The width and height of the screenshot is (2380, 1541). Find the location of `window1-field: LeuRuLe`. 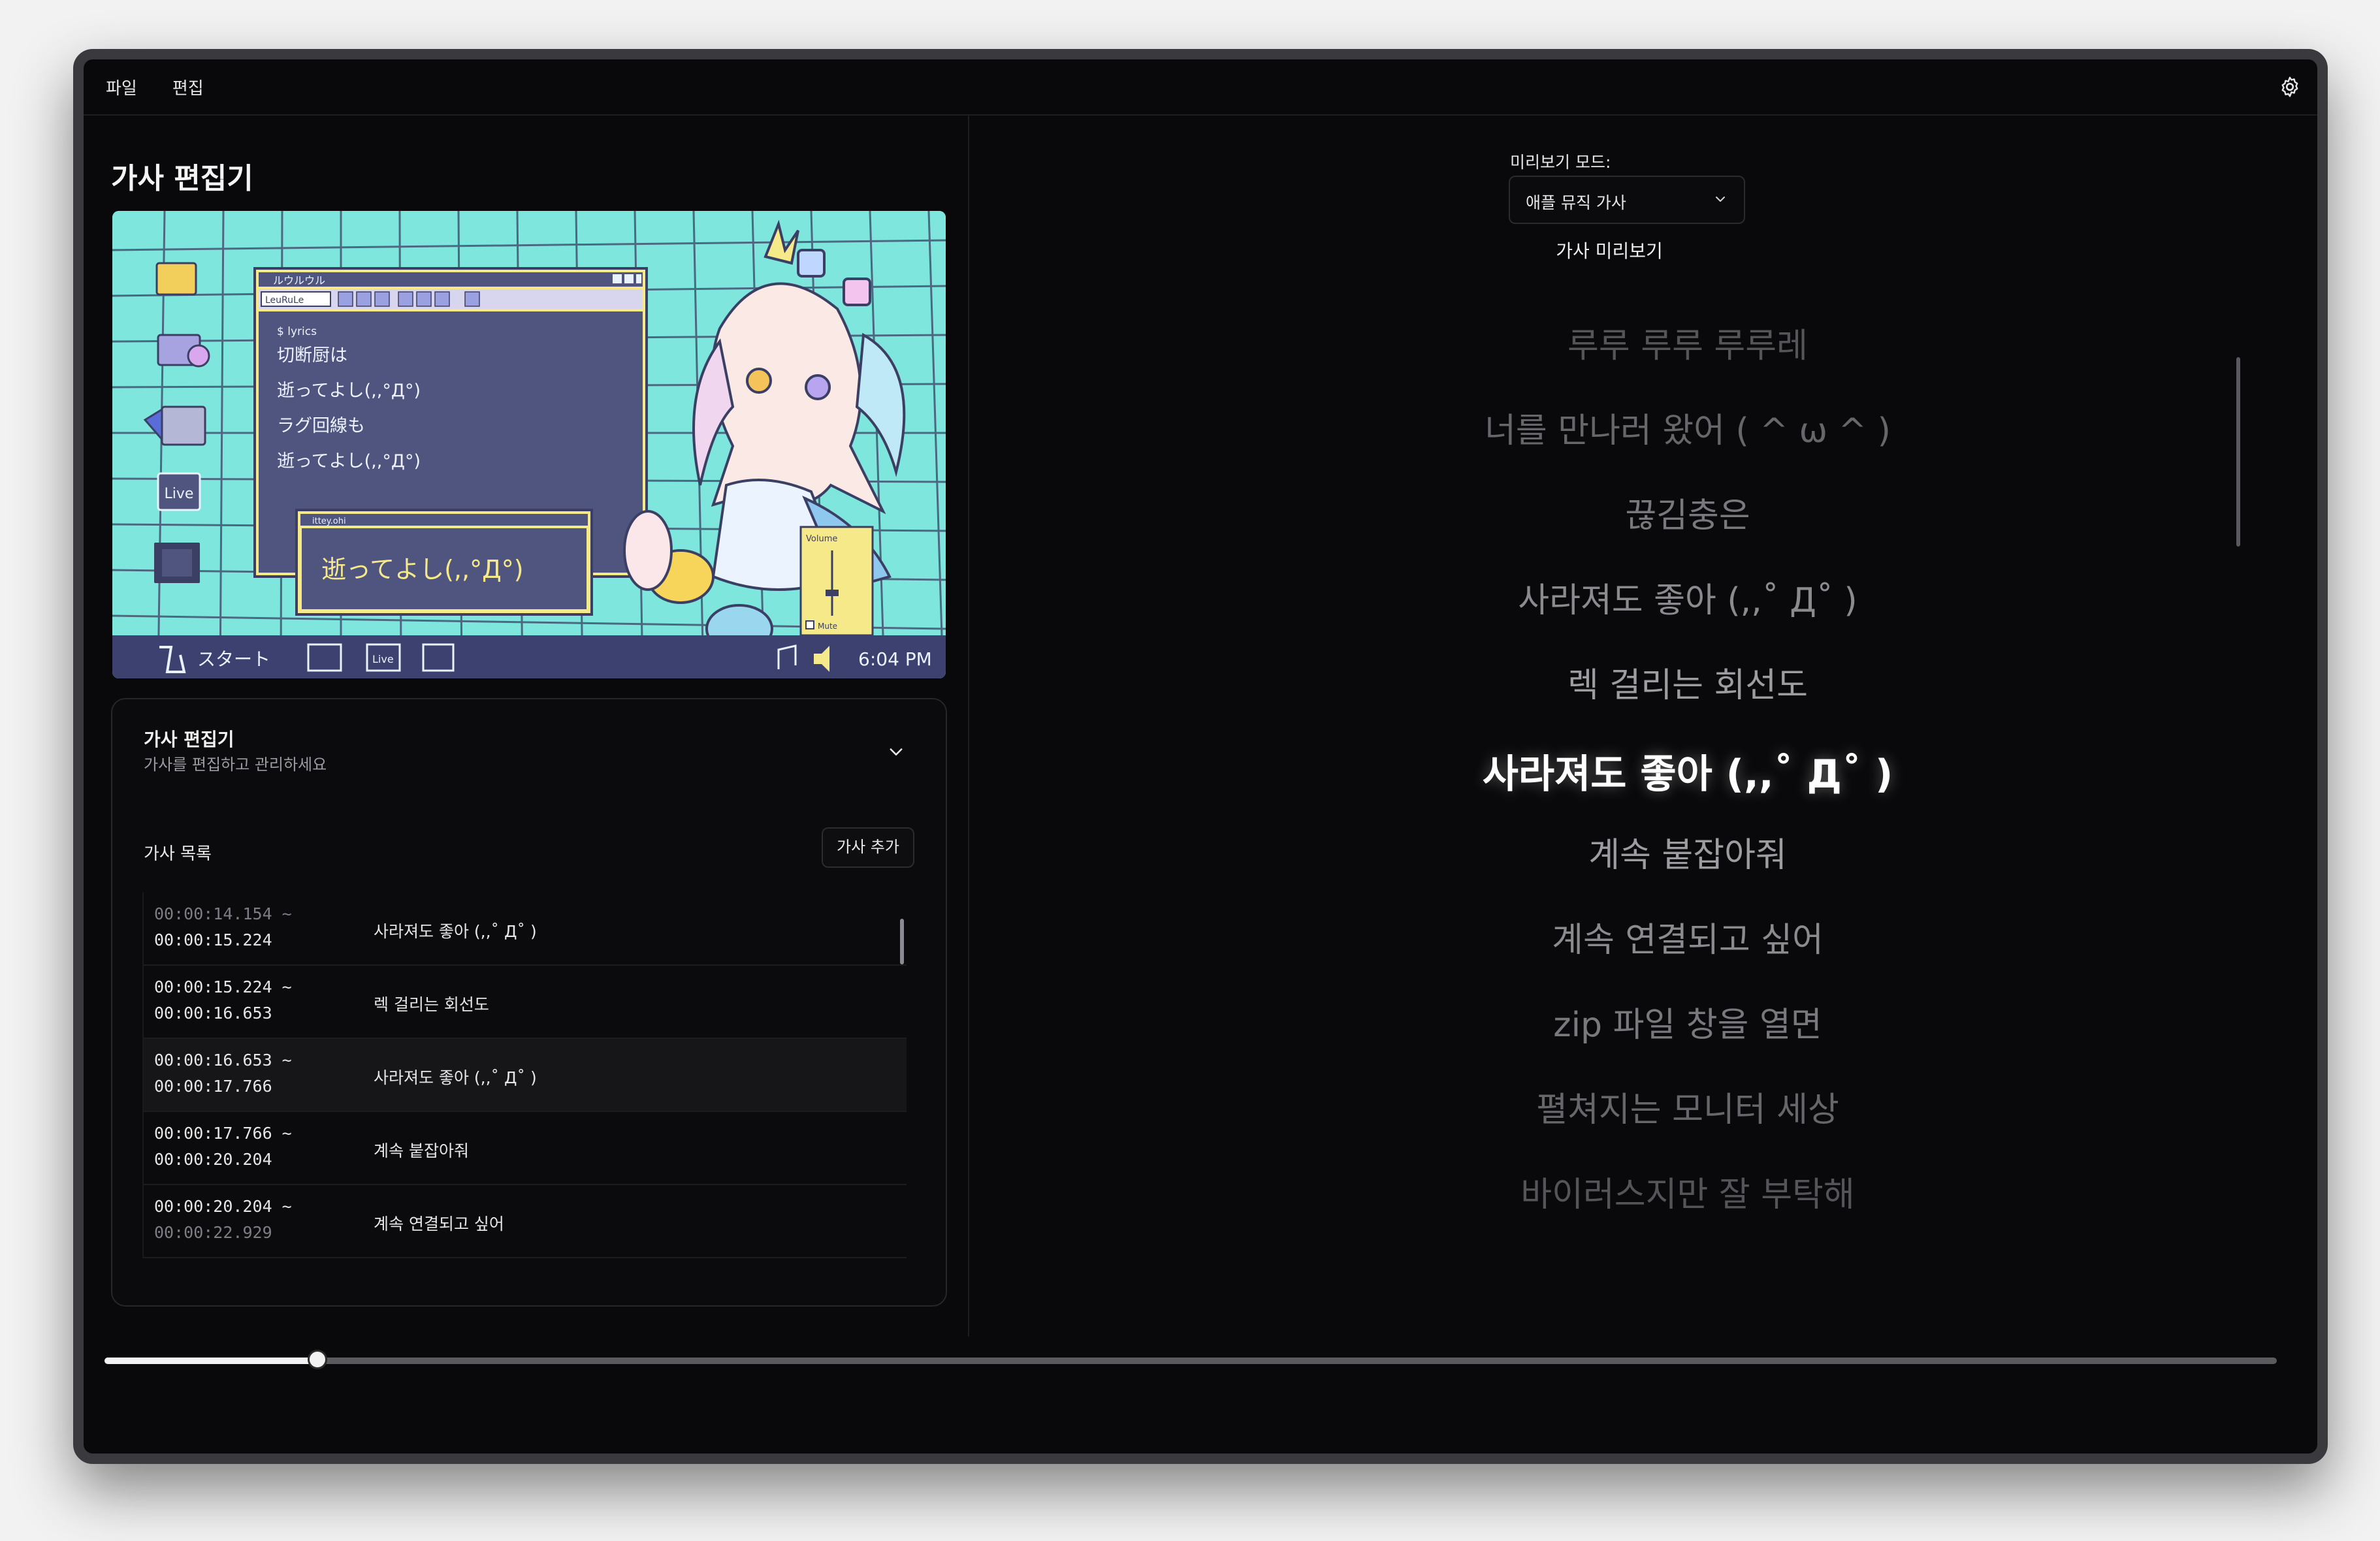

window1-field: LeuRuLe is located at coordinates (284, 300).